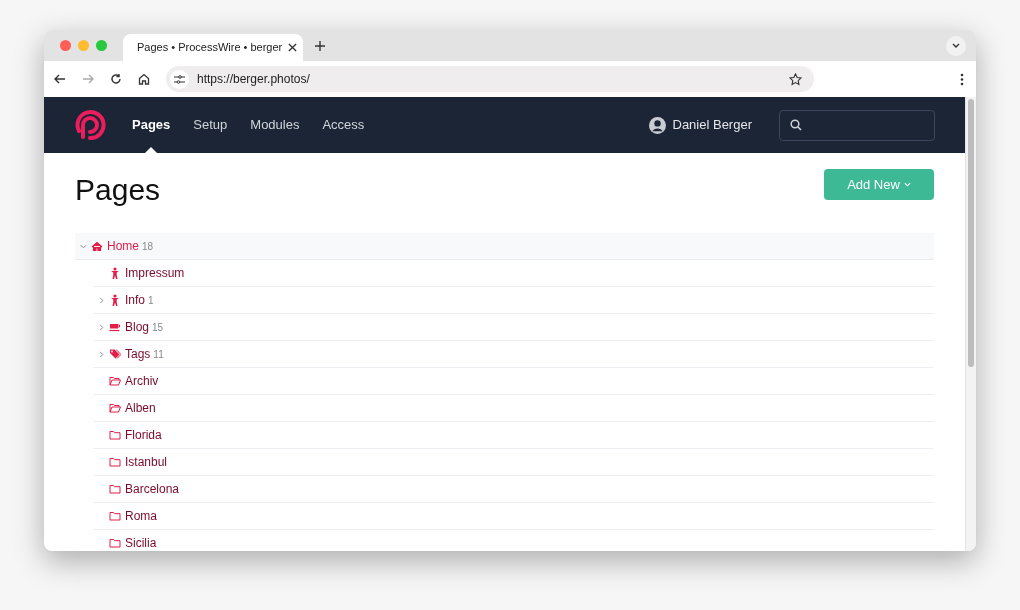  Describe the element at coordinates (158, 355) in the screenshot. I see `child-count: 11` at that location.